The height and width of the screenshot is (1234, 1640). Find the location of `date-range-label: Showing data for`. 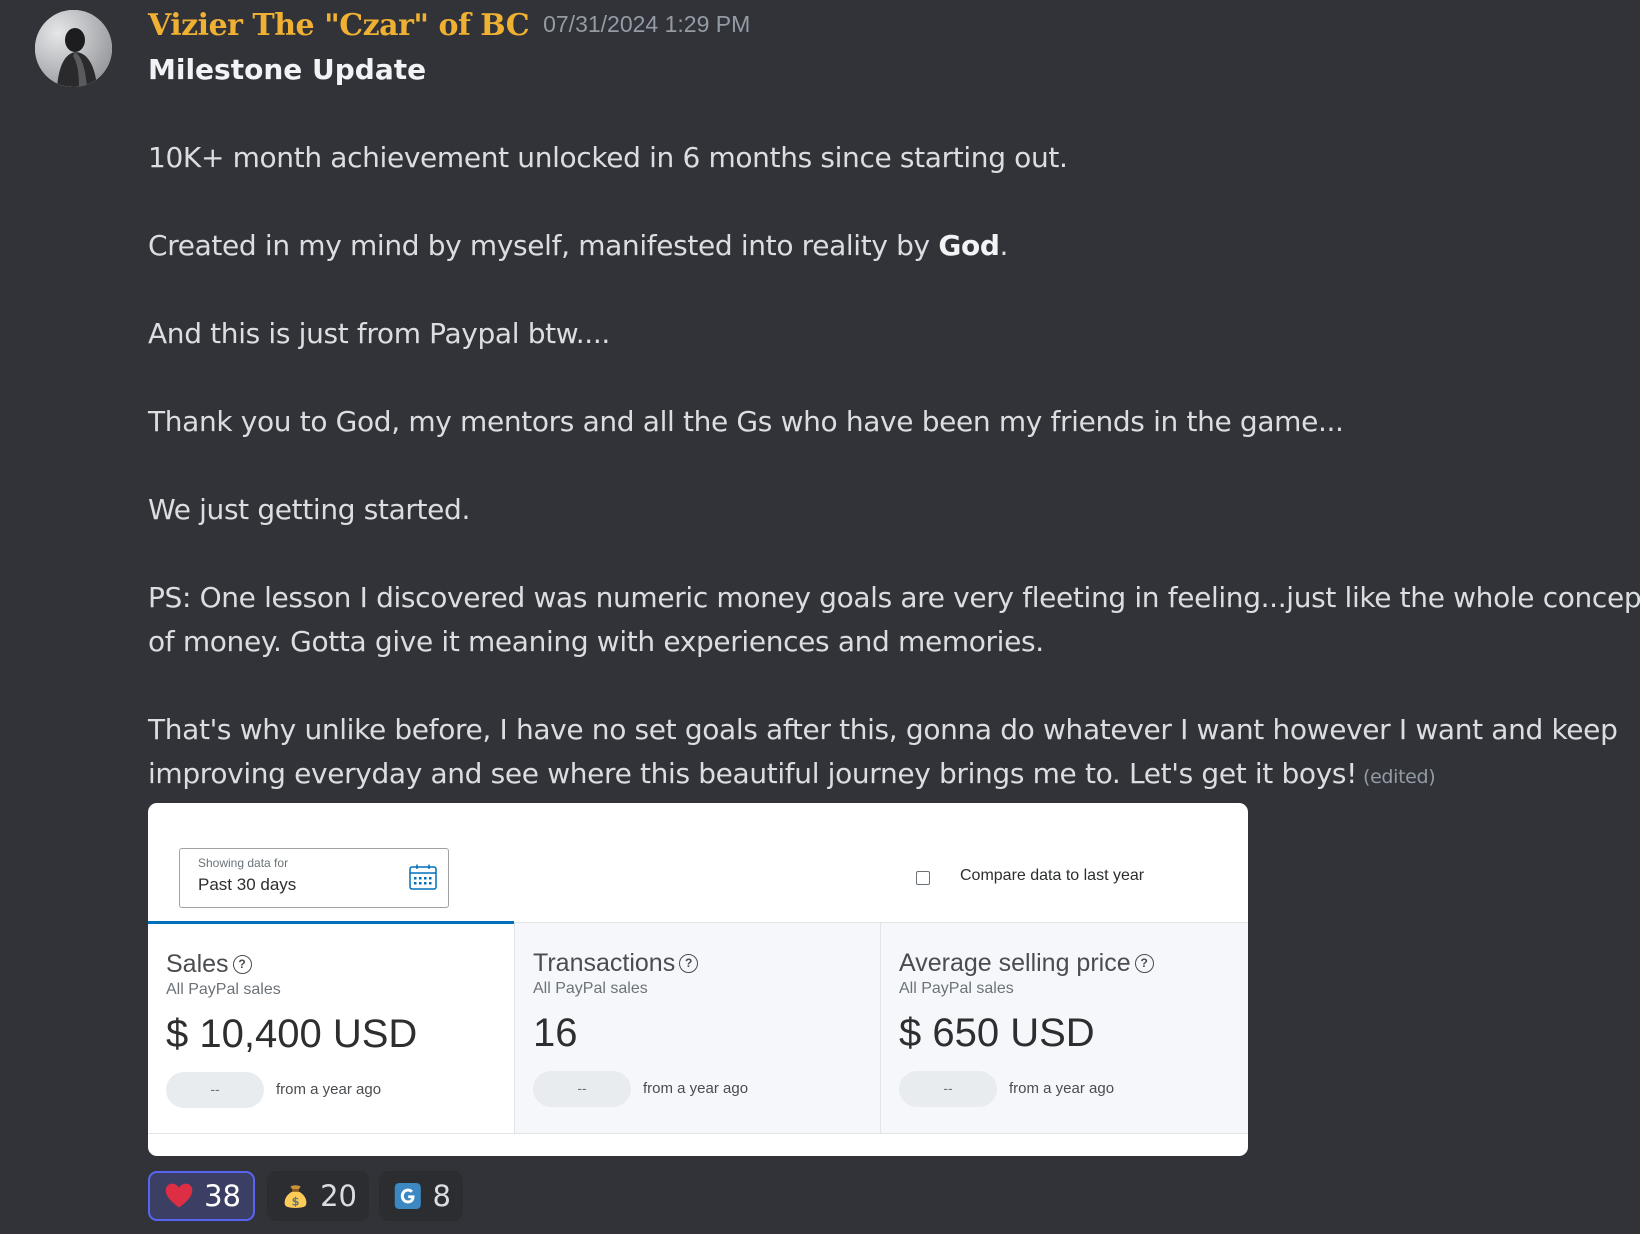

date-range-label: Showing data for is located at coordinates (243, 863).